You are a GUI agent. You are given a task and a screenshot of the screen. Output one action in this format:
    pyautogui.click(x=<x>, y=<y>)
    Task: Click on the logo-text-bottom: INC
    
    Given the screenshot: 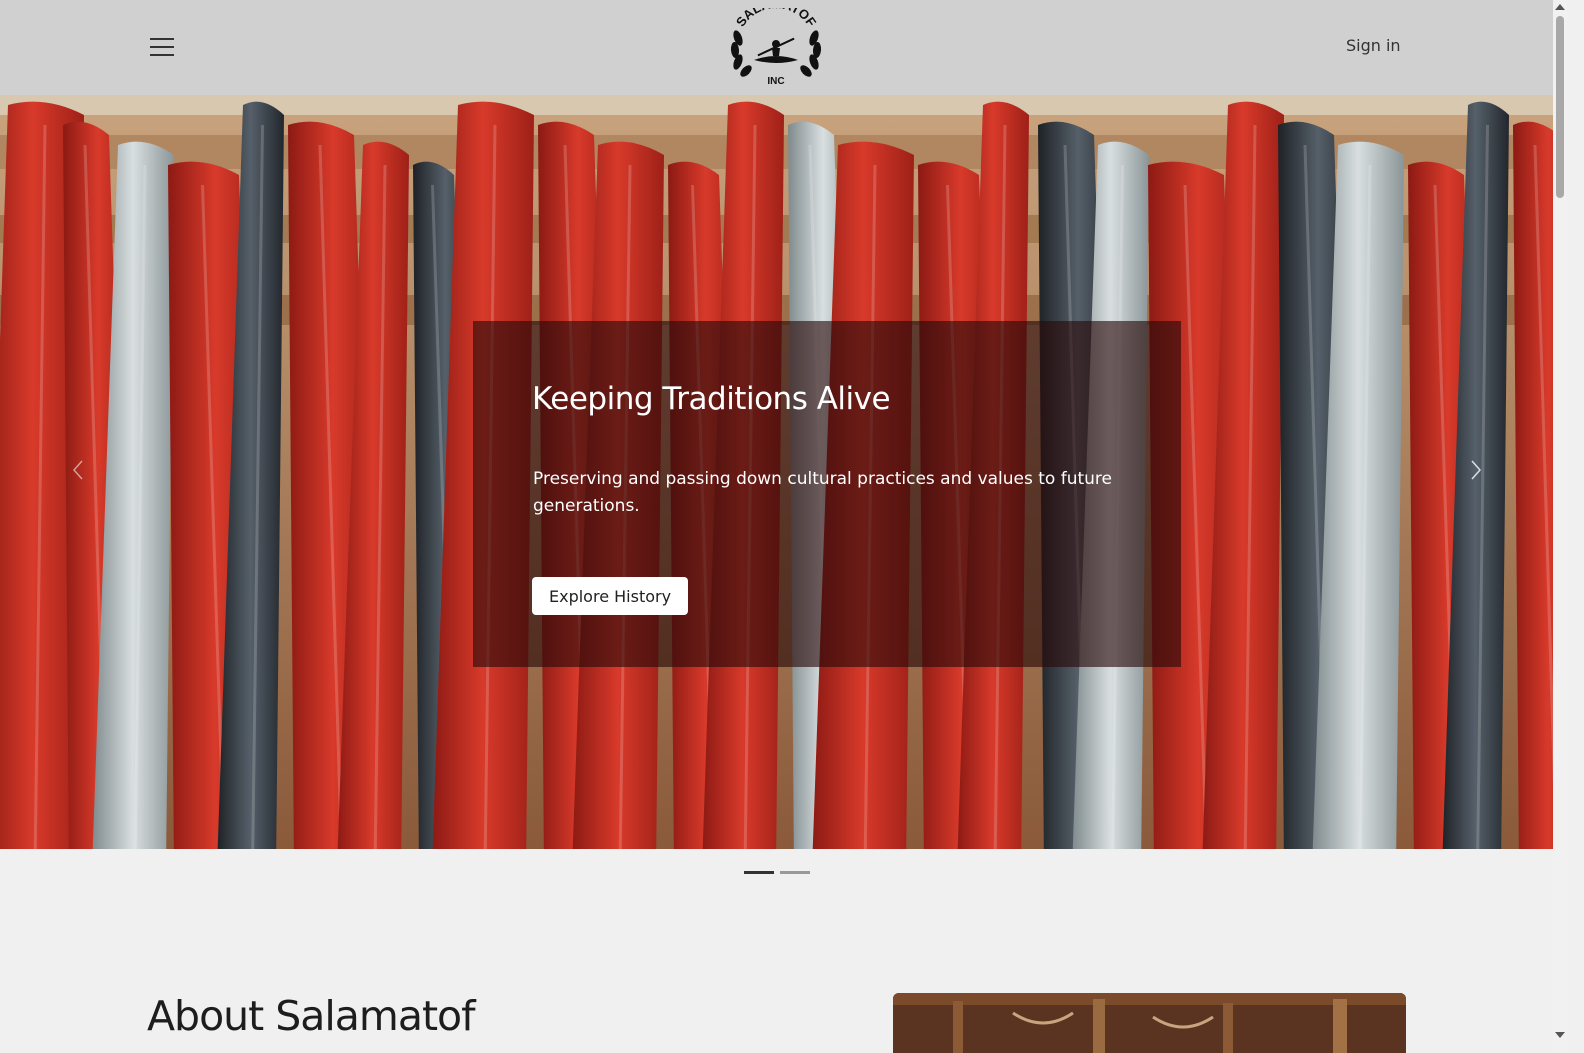 What is the action you would take?
    pyautogui.click(x=775, y=81)
    